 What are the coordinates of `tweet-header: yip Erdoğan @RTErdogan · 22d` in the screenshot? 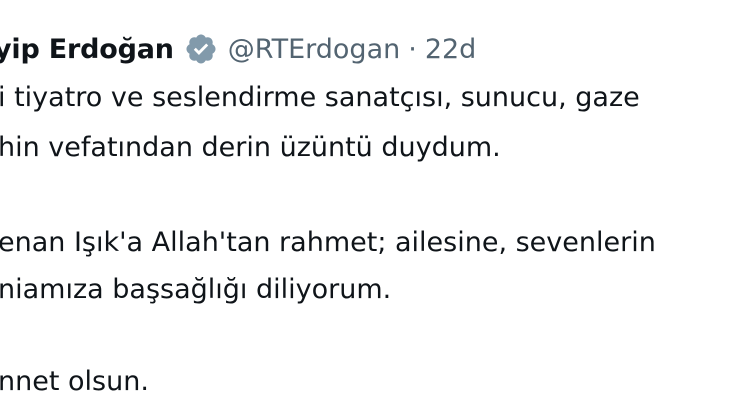 It's located at (238, 49).